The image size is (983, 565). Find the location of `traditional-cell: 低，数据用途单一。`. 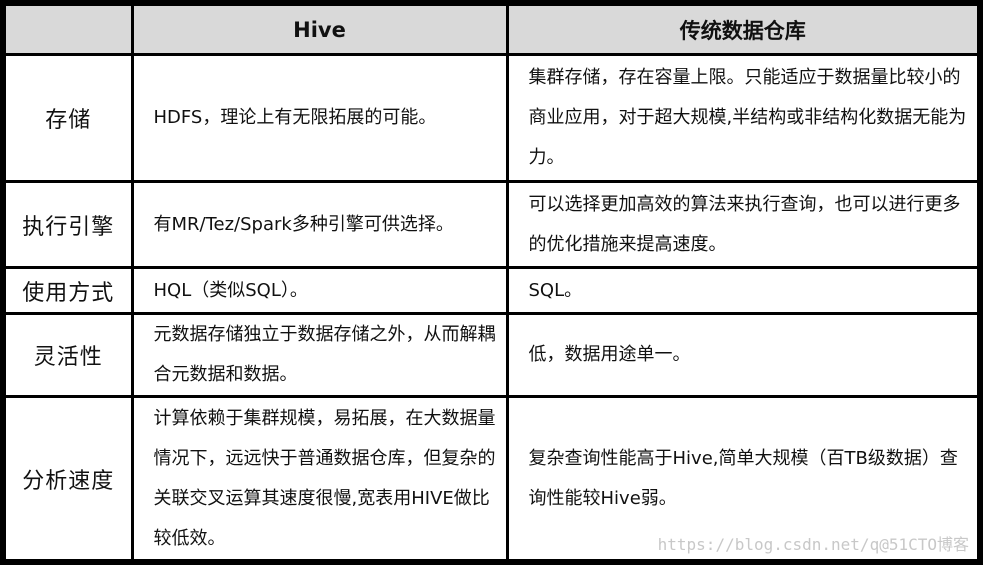

traditional-cell: 低，数据用途单一。 is located at coordinates (741, 355).